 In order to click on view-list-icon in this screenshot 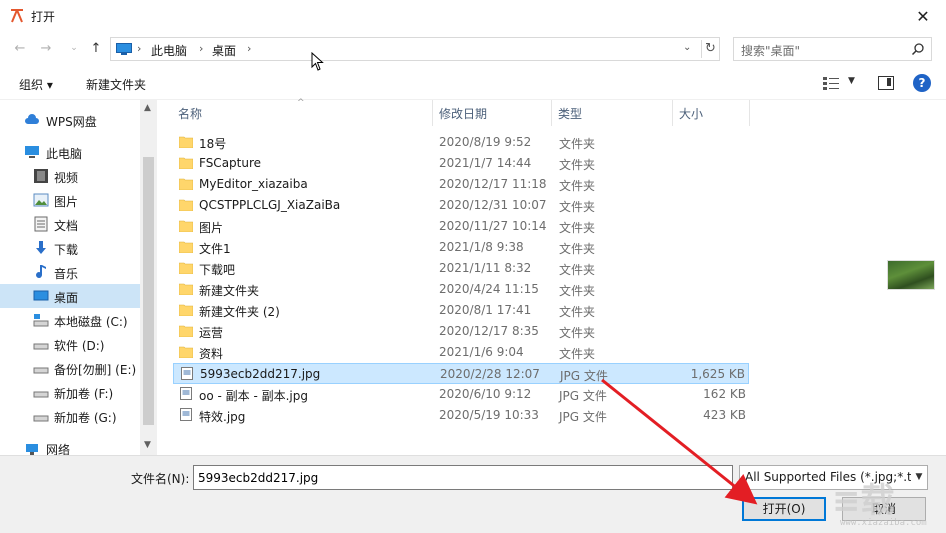, I will do `click(831, 83)`.